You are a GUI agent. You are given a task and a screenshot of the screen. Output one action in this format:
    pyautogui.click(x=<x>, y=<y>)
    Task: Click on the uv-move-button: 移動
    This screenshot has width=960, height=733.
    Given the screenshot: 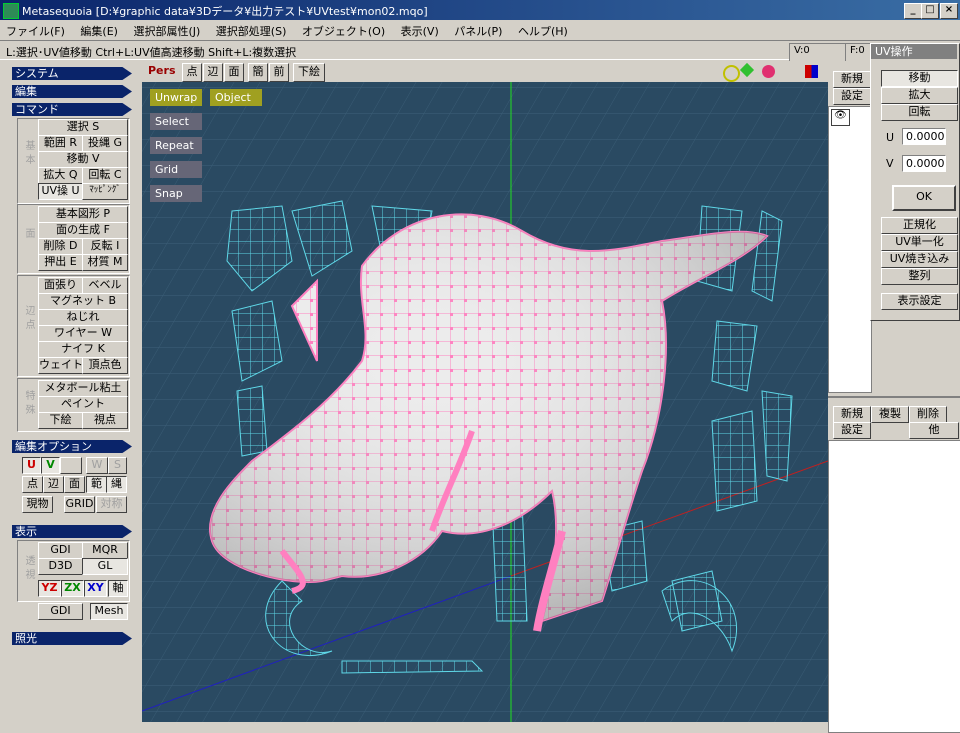 What is the action you would take?
    pyautogui.click(x=919, y=78)
    